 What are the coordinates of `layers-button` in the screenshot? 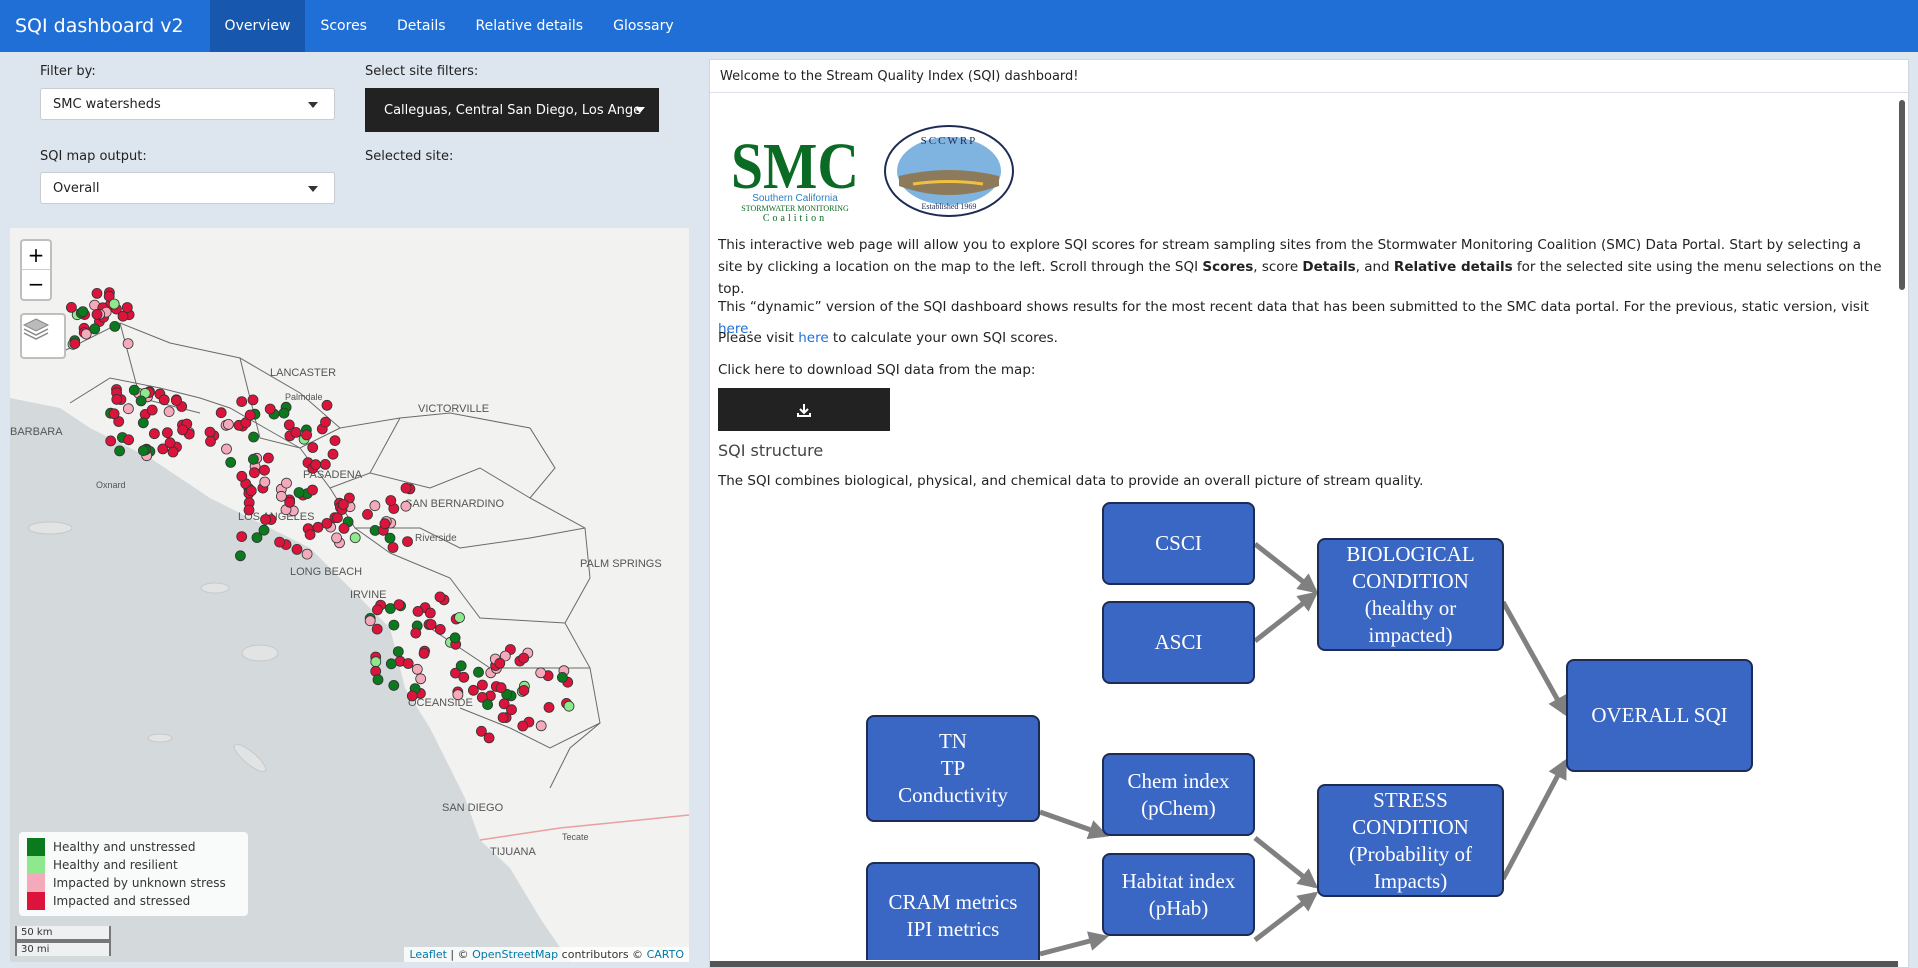 It's located at (43, 336).